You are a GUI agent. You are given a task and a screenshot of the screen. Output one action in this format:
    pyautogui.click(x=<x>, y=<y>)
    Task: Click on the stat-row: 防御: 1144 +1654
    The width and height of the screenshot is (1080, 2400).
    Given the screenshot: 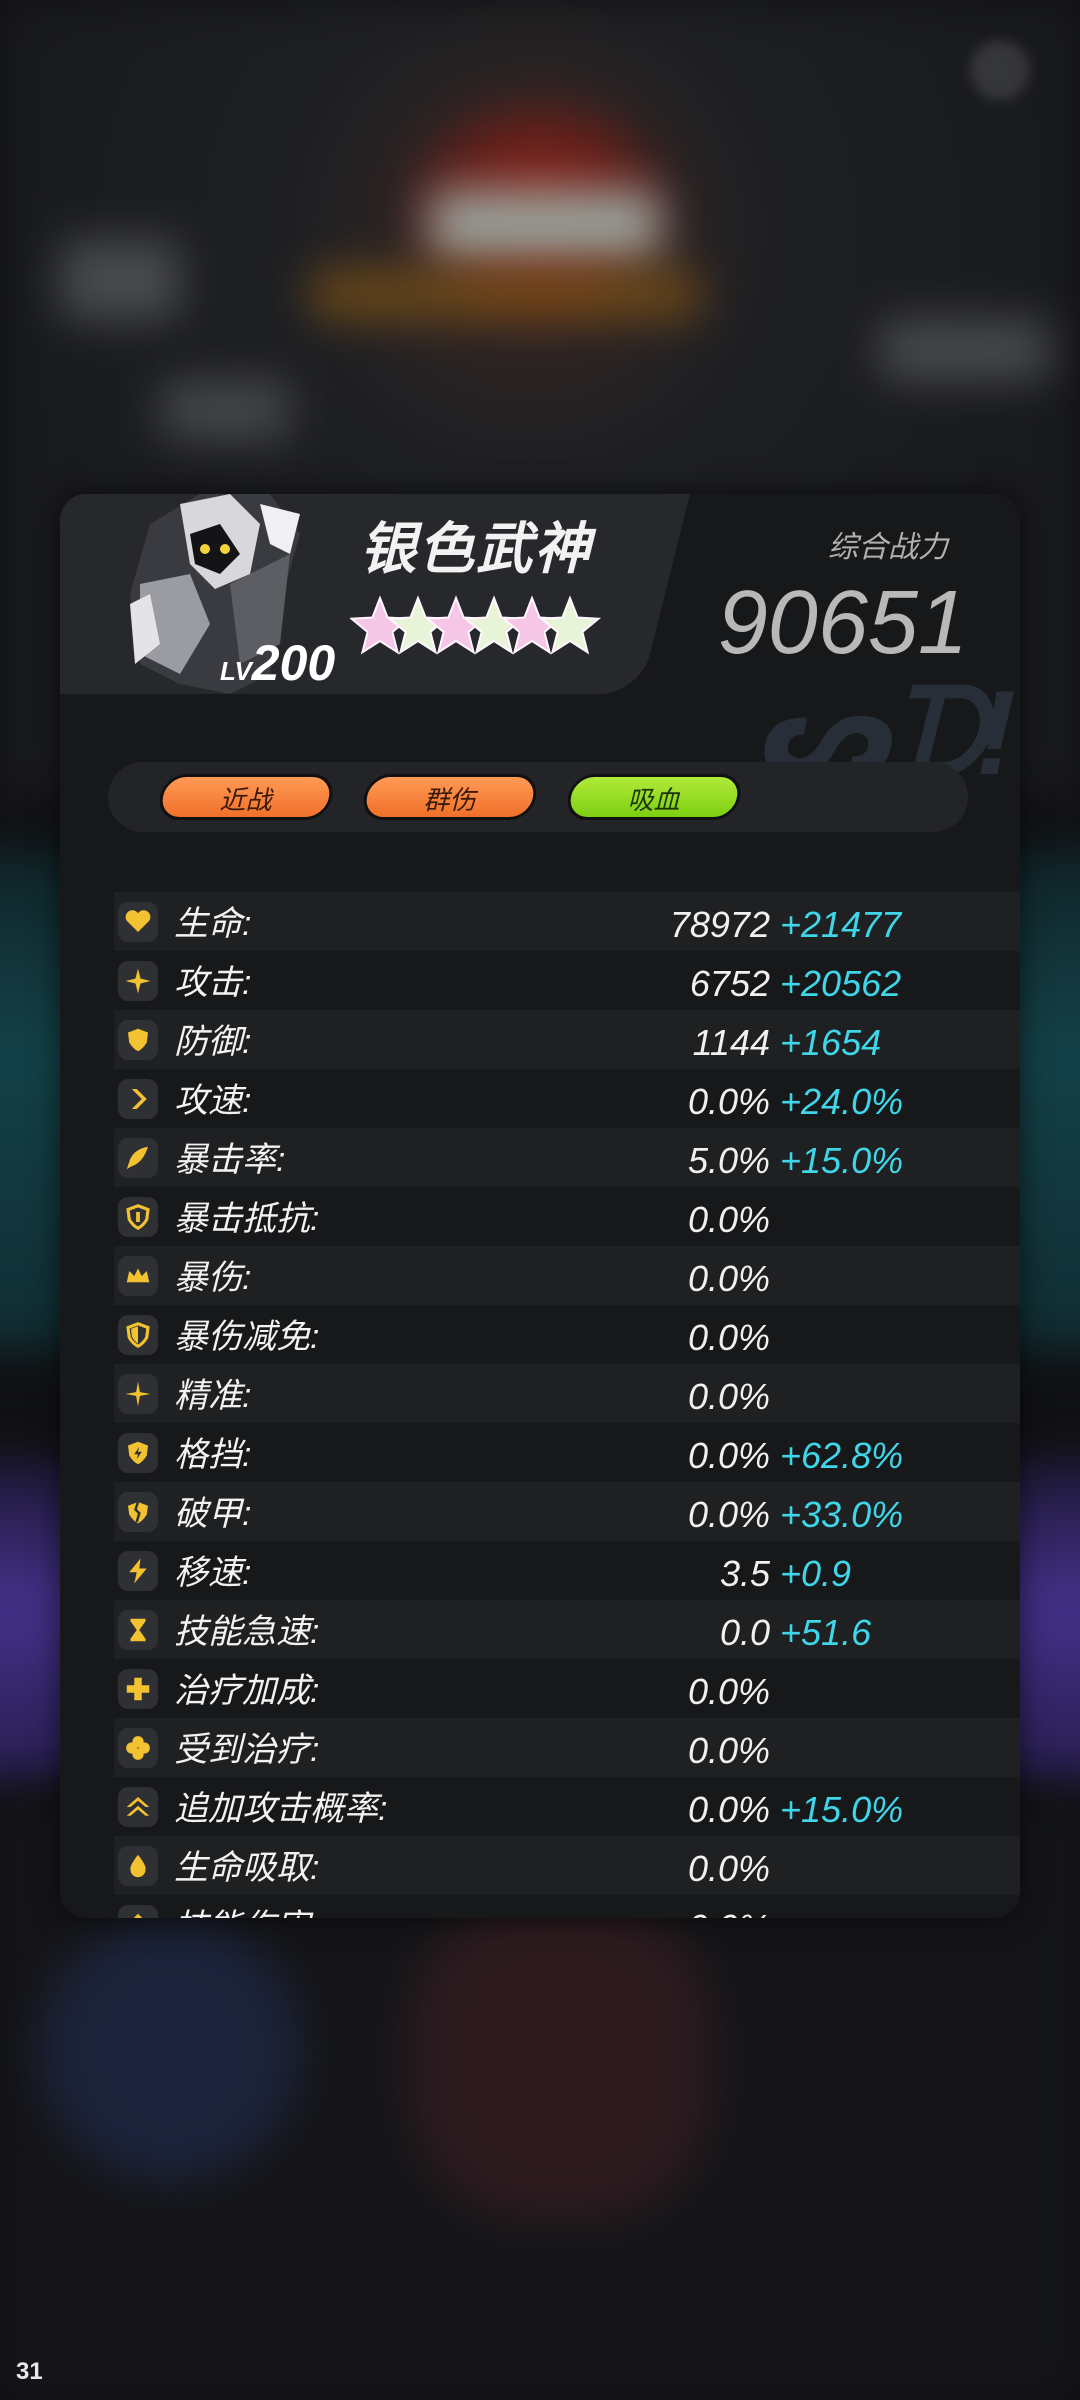 What is the action you would take?
    pyautogui.click(x=567, y=1039)
    